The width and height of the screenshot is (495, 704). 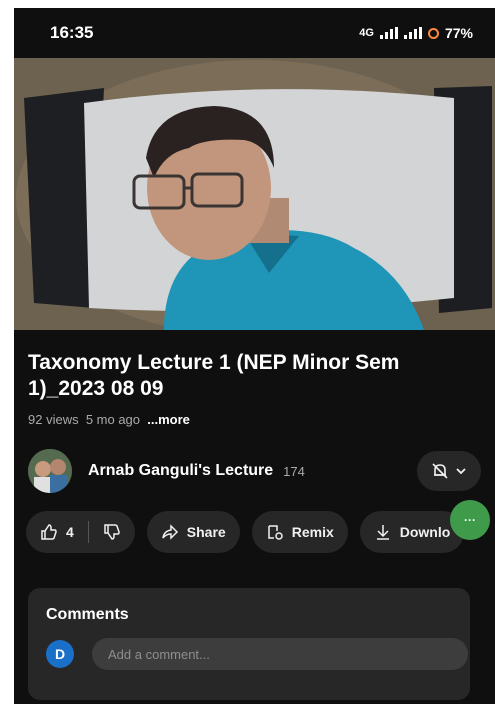 What do you see at coordinates (470, 520) in the screenshot?
I see `floating-assistant-button: ···` at bounding box center [470, 520].